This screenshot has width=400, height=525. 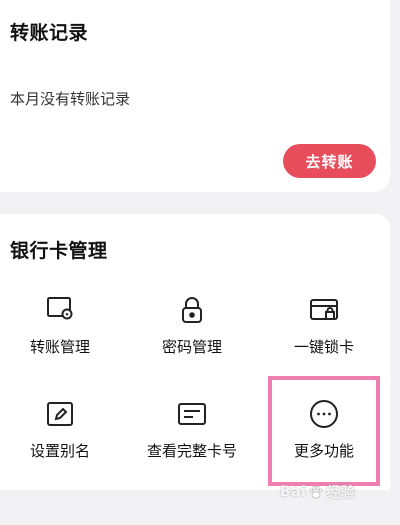 What do you see at coordinates (60, 414) in the screenshot?
I see `edit-icon` at bounding box center [60, 414].